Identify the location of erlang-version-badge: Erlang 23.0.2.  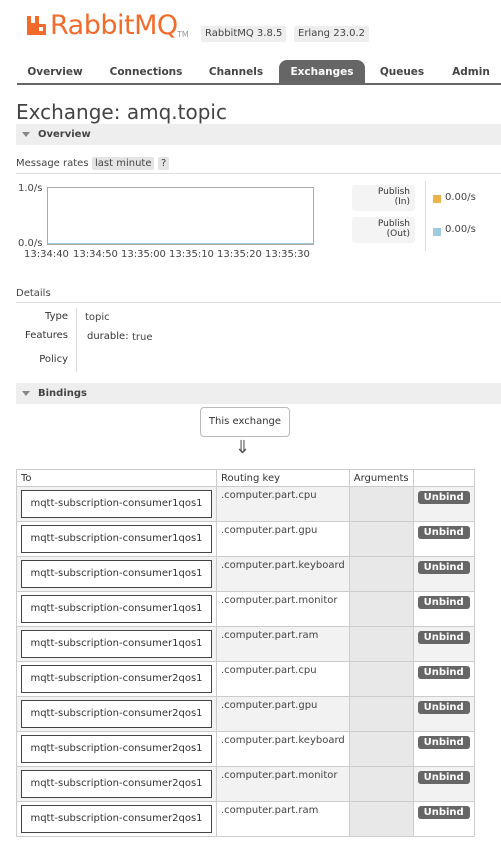
(332, 34).